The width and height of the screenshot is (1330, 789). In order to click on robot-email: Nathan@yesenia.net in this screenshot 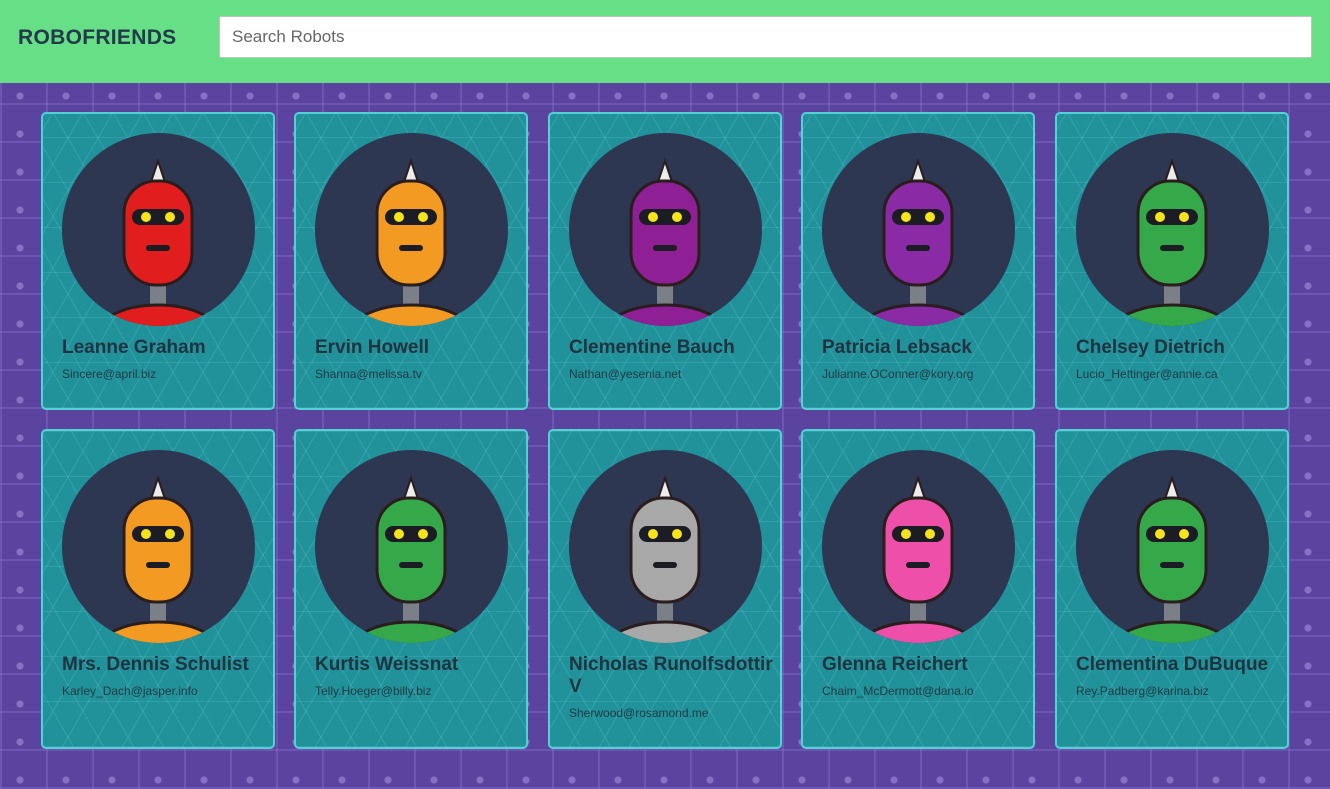, I will do `click(625, 374)`.